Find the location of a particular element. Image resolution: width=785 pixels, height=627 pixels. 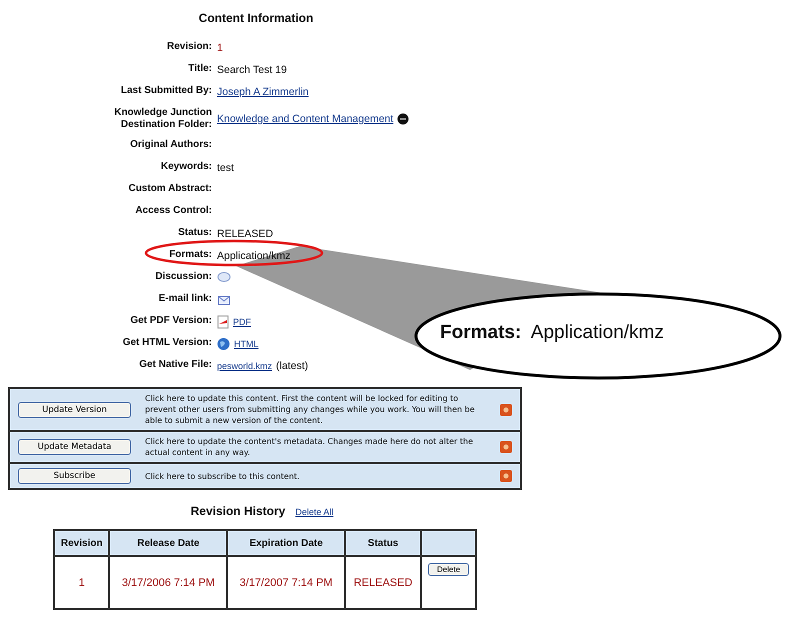

globe-icon is located at coordinates (223, 344).